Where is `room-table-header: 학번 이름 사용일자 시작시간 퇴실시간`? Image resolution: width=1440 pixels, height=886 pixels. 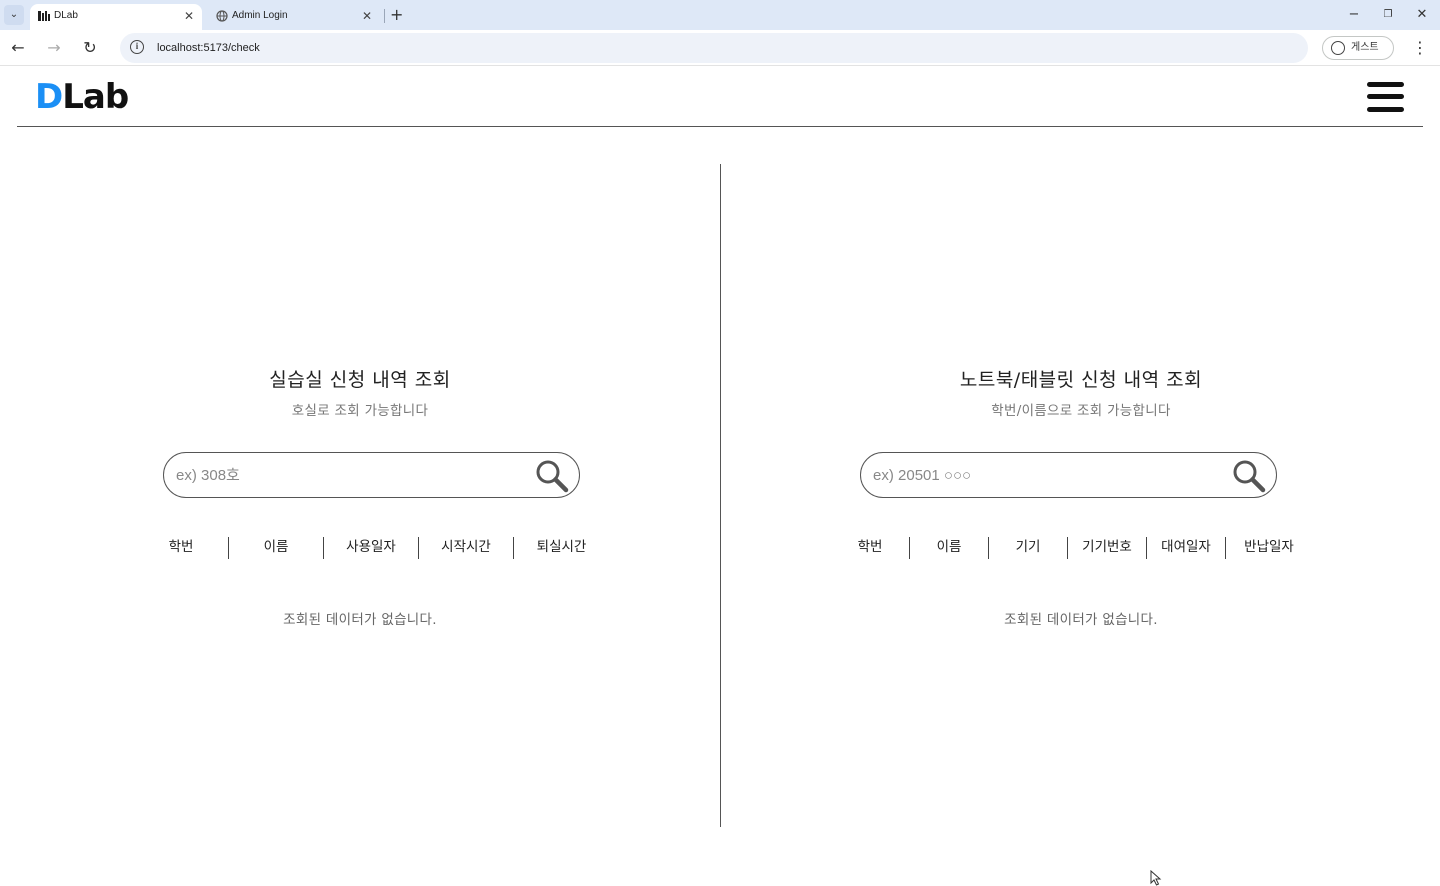
room-table-header: 학번 이름 사용일자 시작시간 퇴실시간 is located at coordinates (371, 548).